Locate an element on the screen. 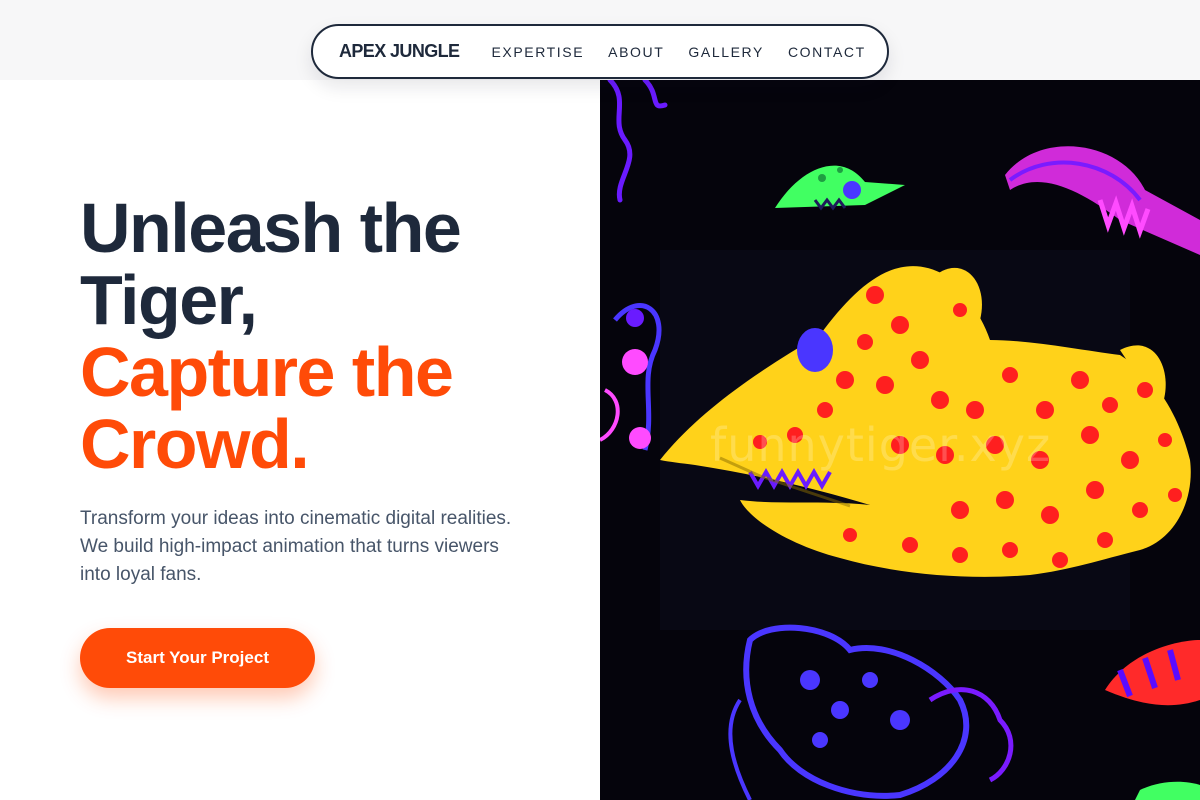 This screenshot has height=800, width=1200. start-project-button: Start Your Project is located at coordinates (197, 658).